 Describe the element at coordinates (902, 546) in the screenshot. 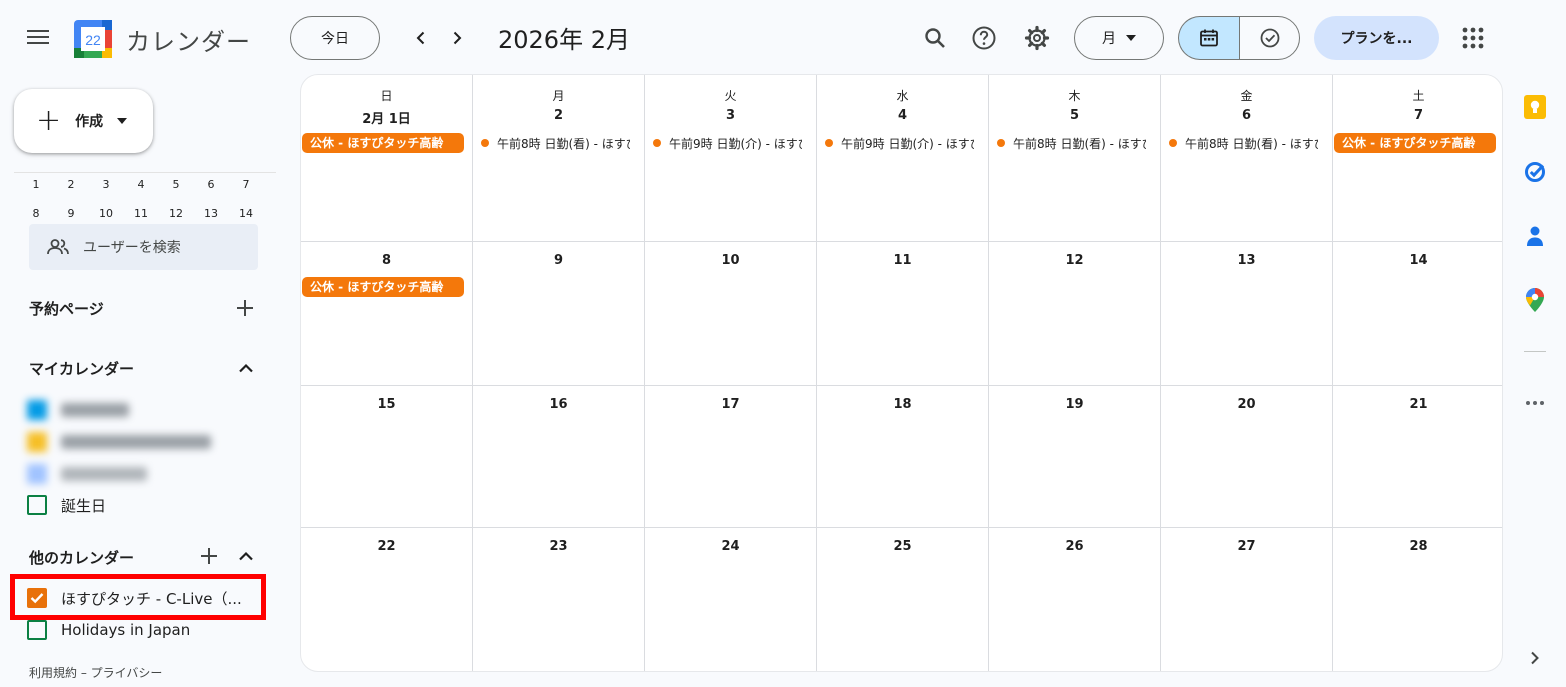

I see `day-number: 25` at that location.